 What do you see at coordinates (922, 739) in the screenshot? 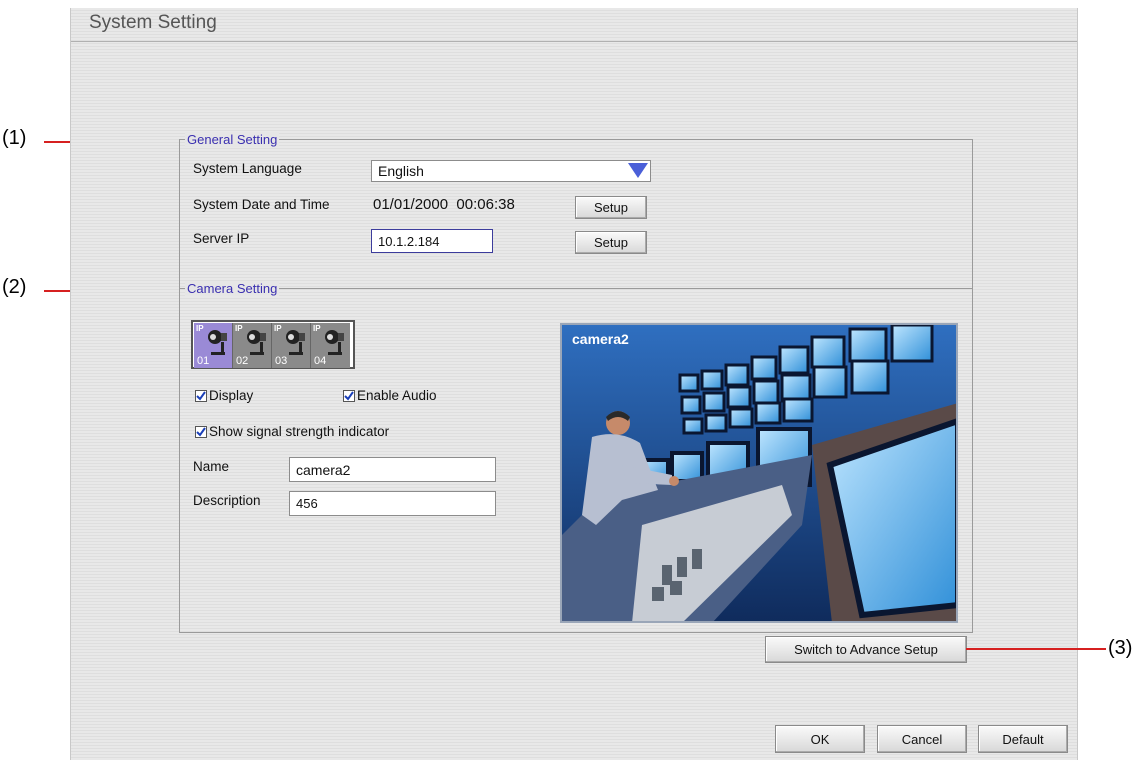
I see `cancel-button: Cancel` at bounding box center [922, 739].